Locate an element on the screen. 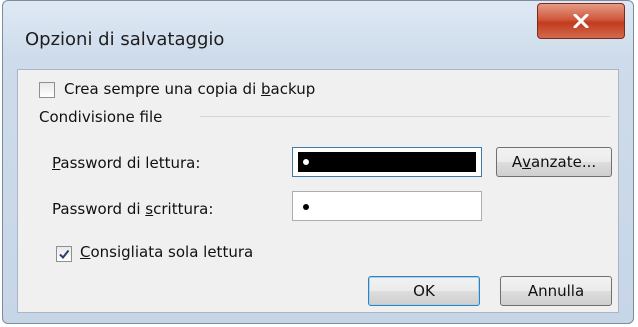 The image size is (638, 327). close-button is located at coordinates (581, 21).